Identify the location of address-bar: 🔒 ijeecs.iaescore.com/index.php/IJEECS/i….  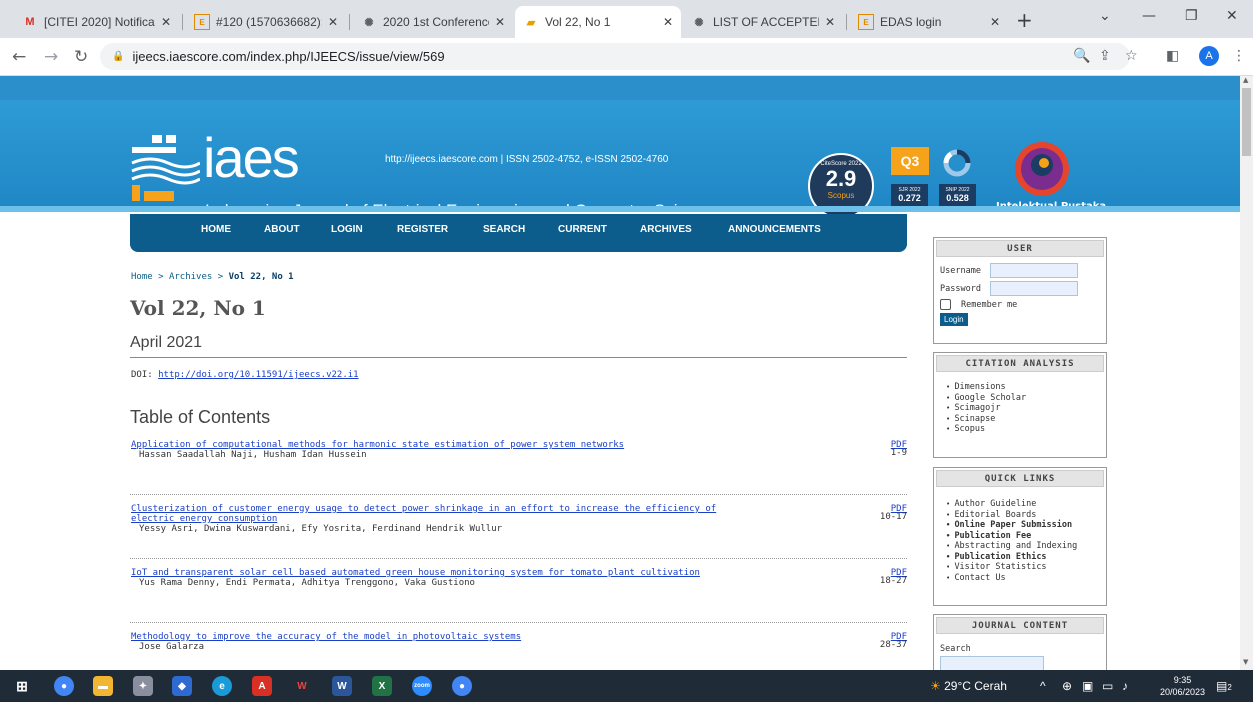
(615, 56).